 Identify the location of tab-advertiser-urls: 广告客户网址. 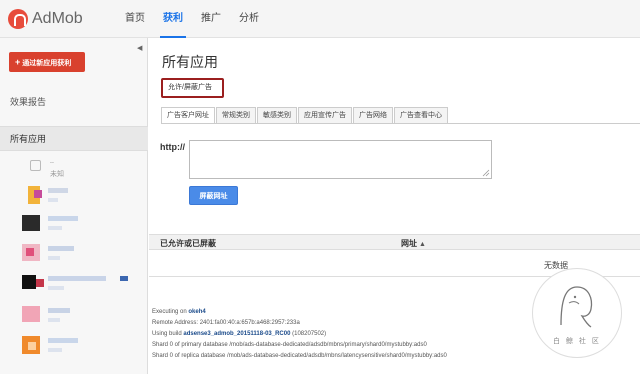
(188, 115).